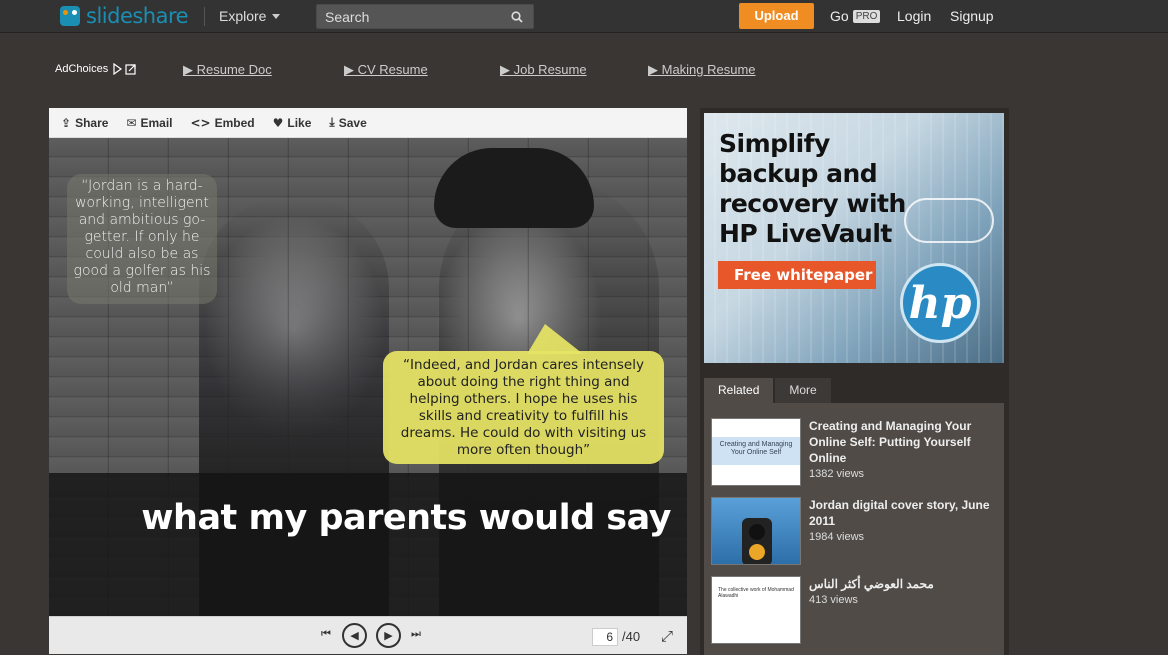 The image size is (1168, 655). Describe the element at coordinates (866, 16) in the screenshot. I see `pro-badge: PRO` at that location.